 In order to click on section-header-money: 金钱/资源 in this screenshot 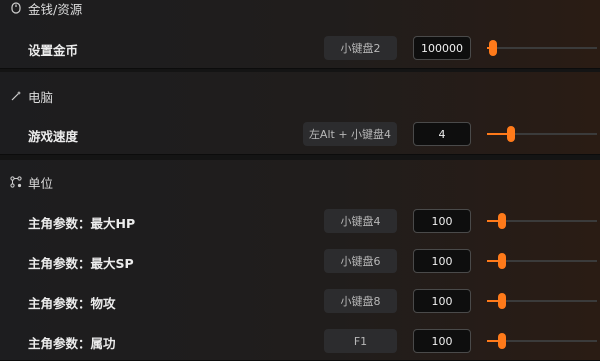, I will do `click(46, 9)`.